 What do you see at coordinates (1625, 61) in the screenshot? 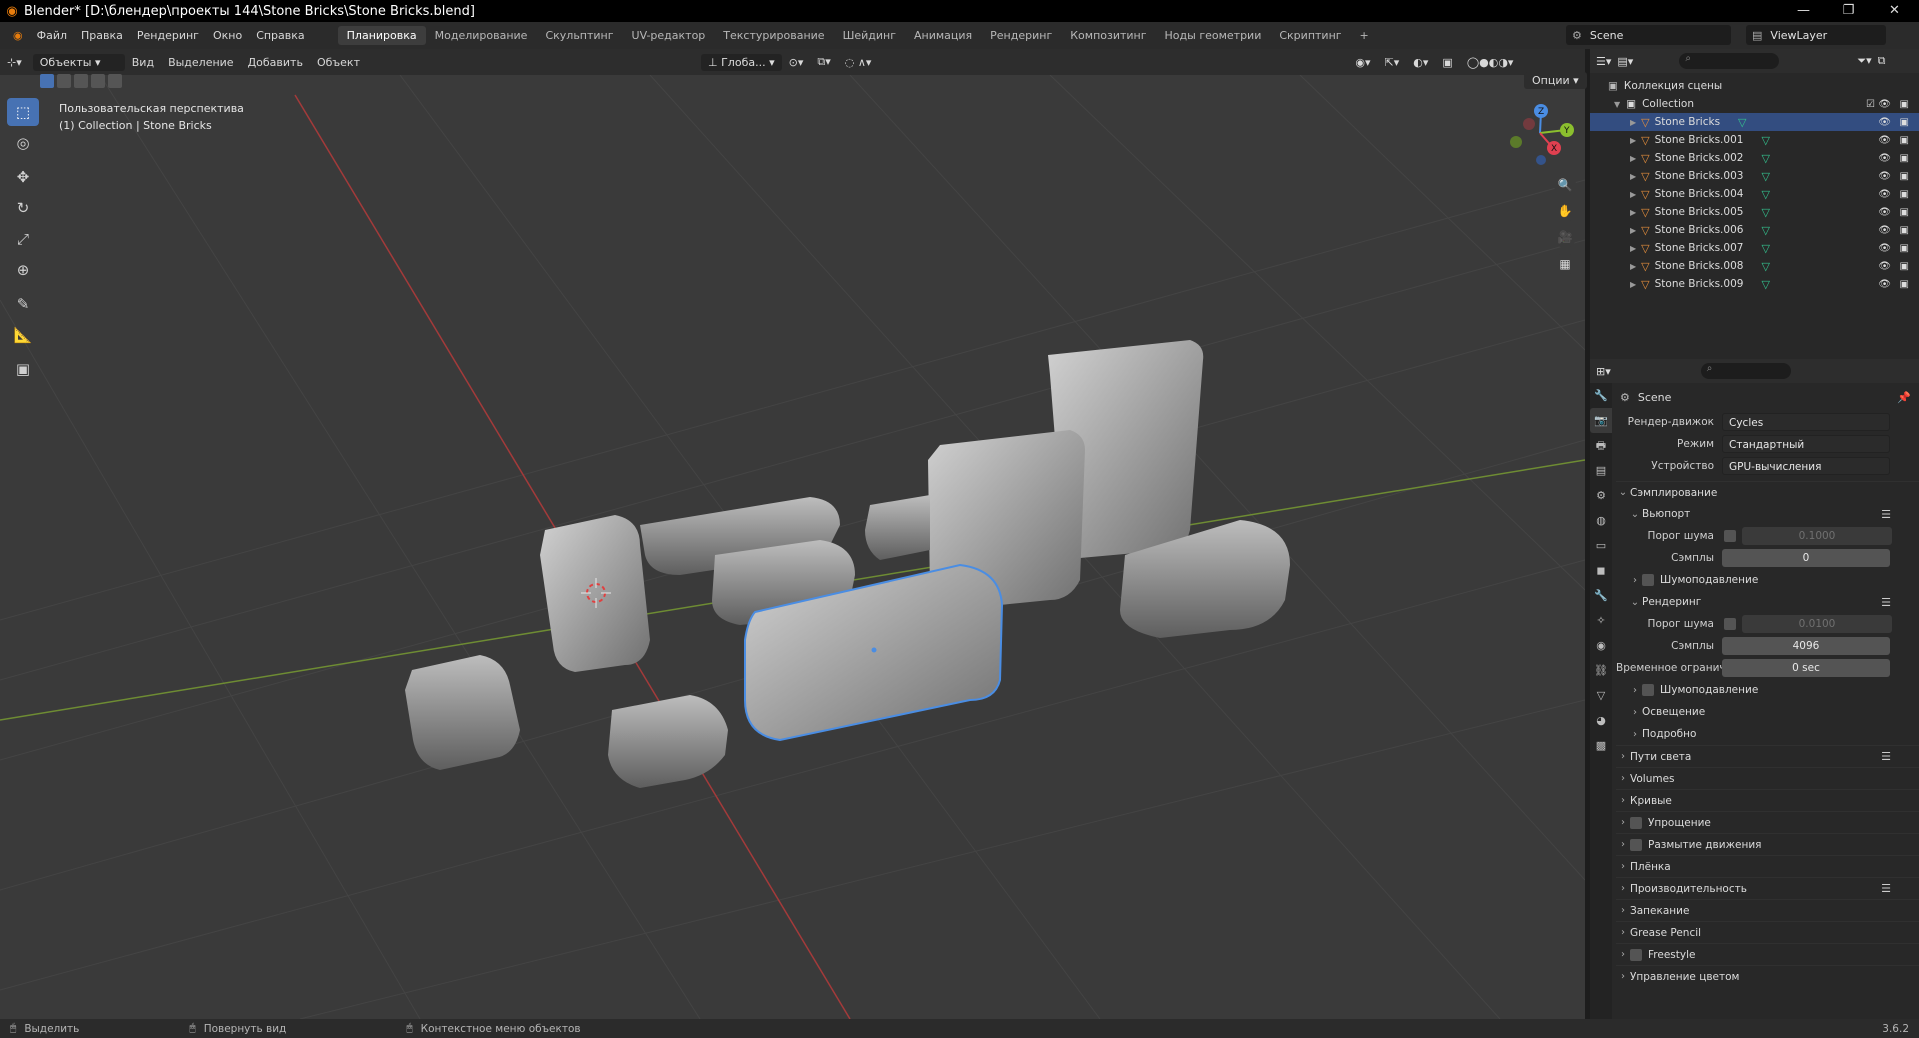
I see `display-mode-icon: ▤▾` at bounding box center [1625, 61].